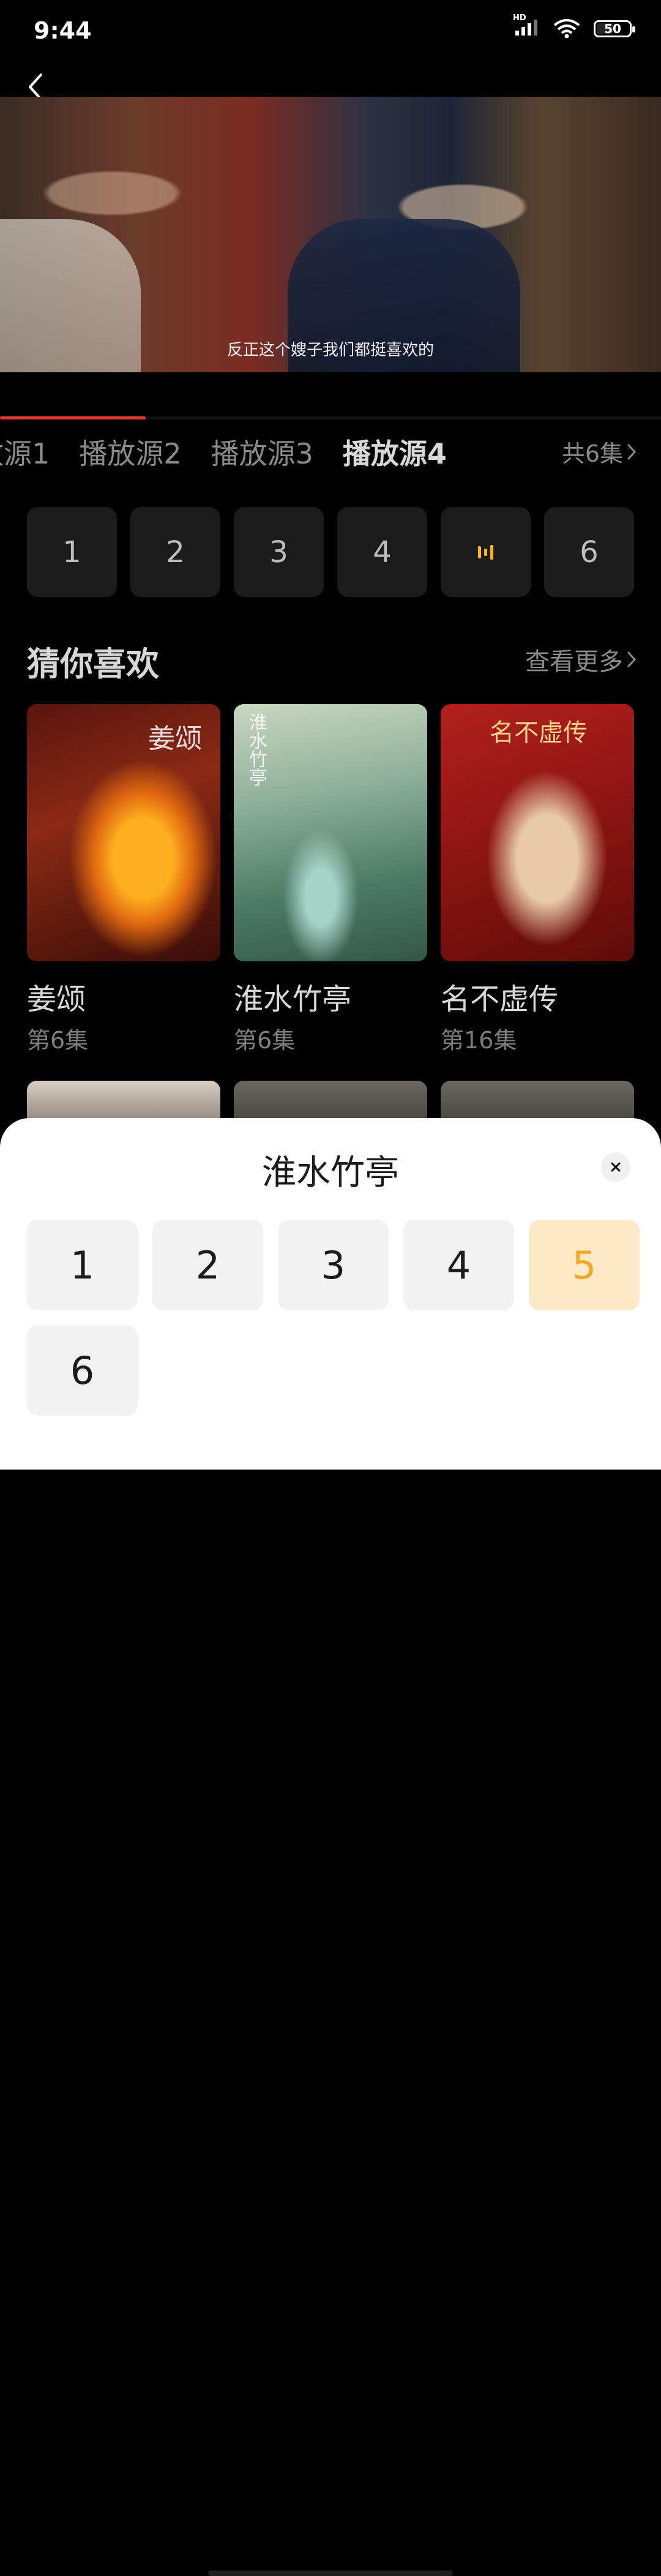  I want to click on recommend-title: 姜颂, so click(56, 999).